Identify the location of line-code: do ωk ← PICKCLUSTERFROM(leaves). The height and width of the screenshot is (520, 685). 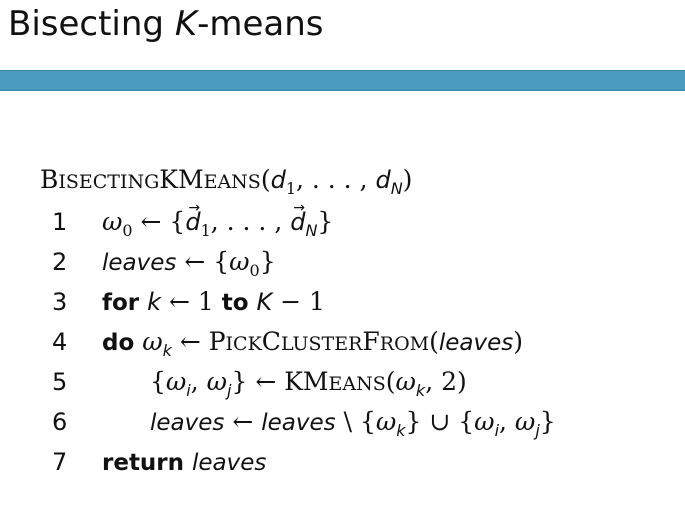
(313, 343).